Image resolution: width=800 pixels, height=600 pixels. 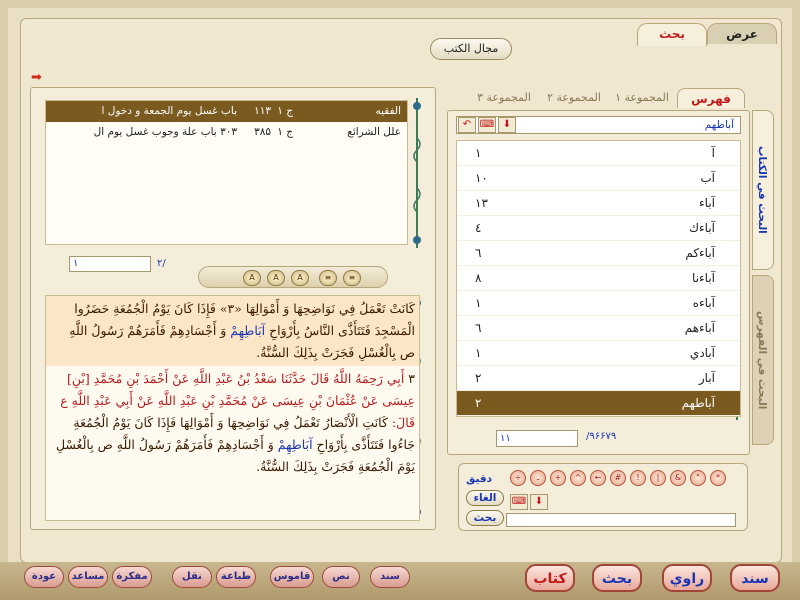 I want to click on list-item: آباء ۱۳, so click(x=598, y=203).